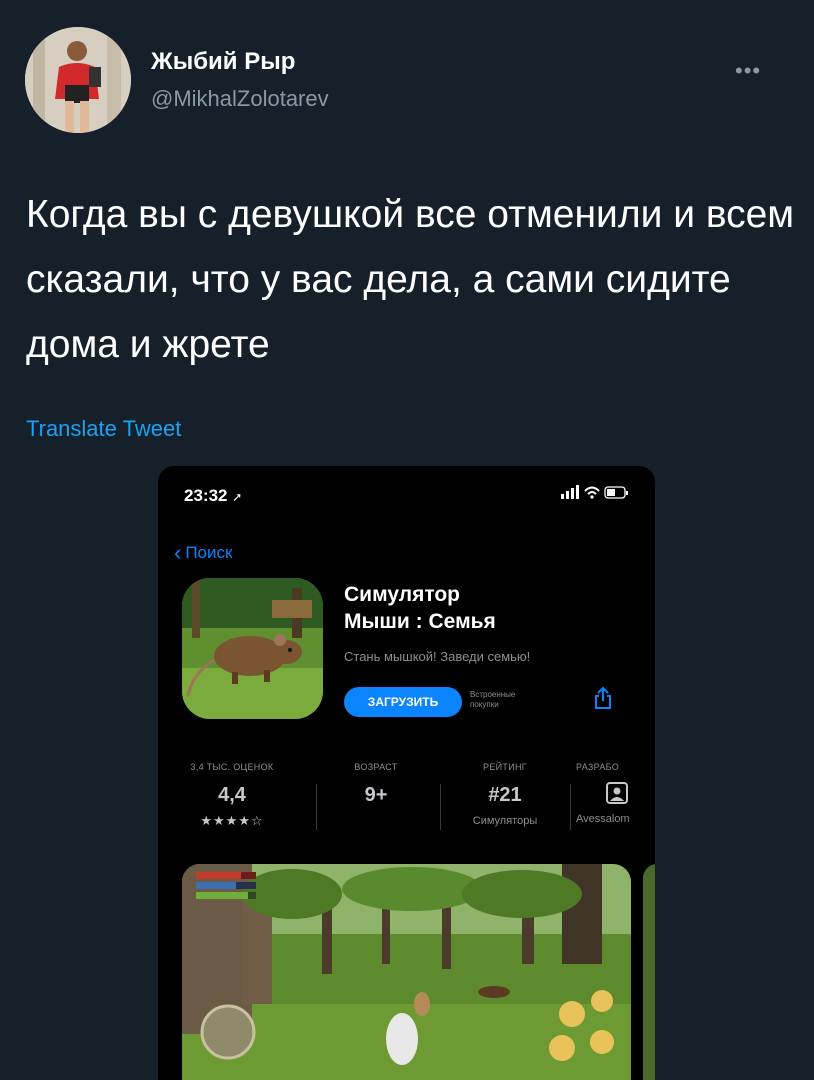 Image resolution: width=814 pixels, height=1080 pixels. Describe the element at coordinates (178, 552) in the screenshot. I see `chevron-left-icon: ‹` at that location.